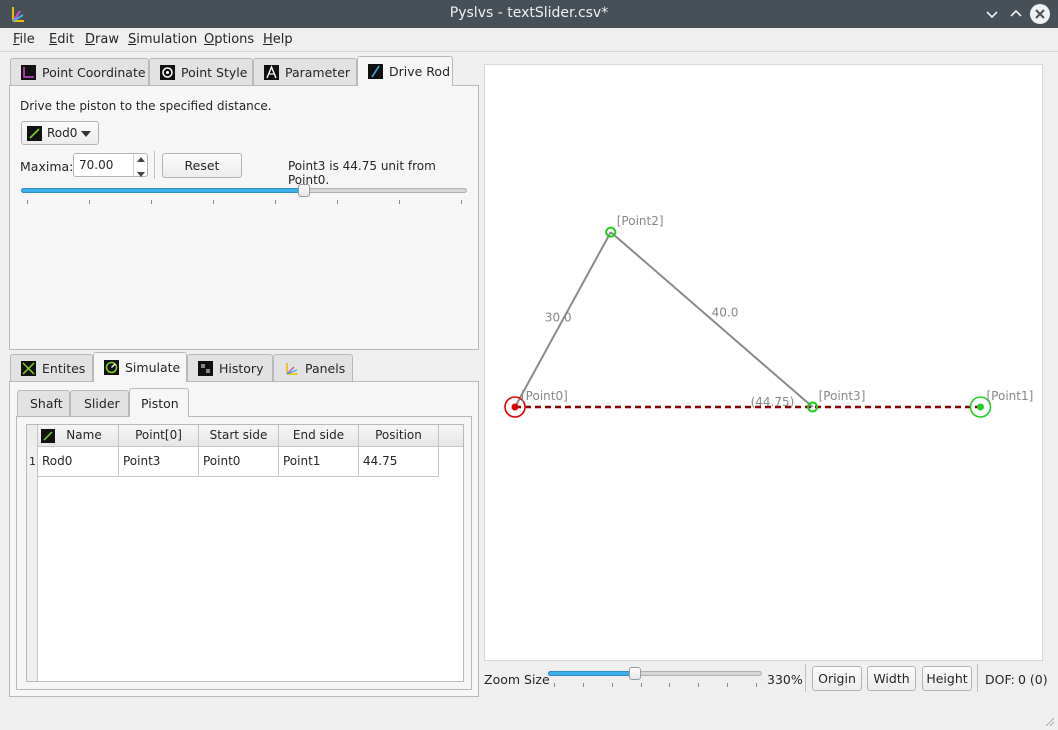 This screenshot has height=730, width=1058. I want to click on tab-drive-rod: Drive Rod, so click(405, 71).